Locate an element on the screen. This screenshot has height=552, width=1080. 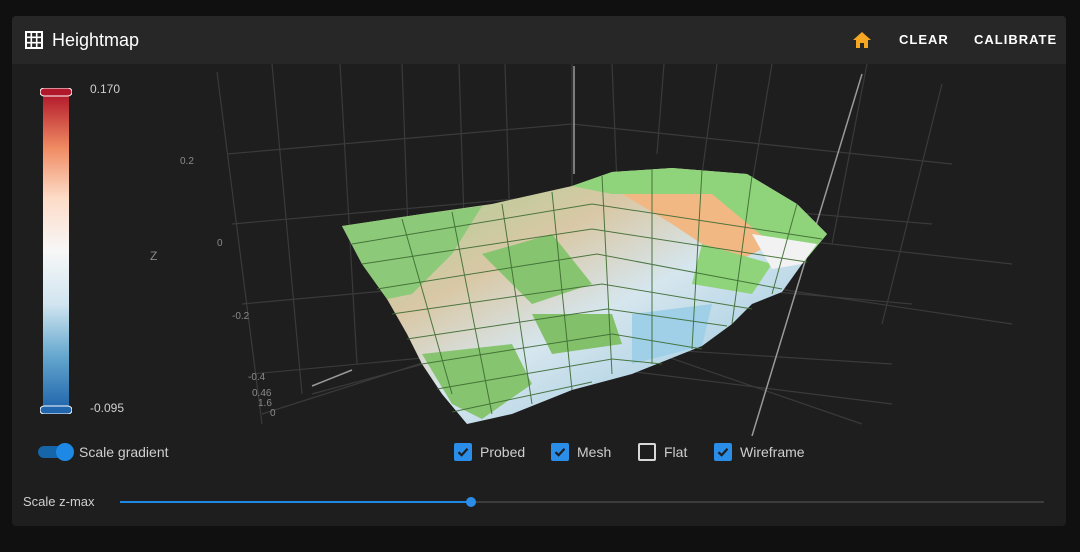
card-title: Heightmap is located at coordinates (96, 40).